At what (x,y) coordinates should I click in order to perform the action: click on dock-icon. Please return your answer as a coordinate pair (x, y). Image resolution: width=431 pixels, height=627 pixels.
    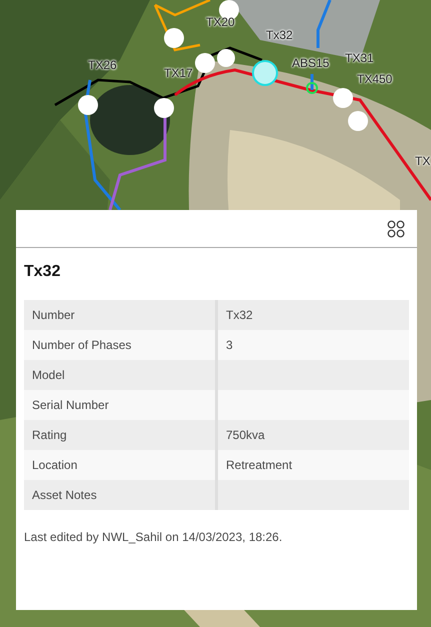
    Looking at the image, I should click on (396, 229).